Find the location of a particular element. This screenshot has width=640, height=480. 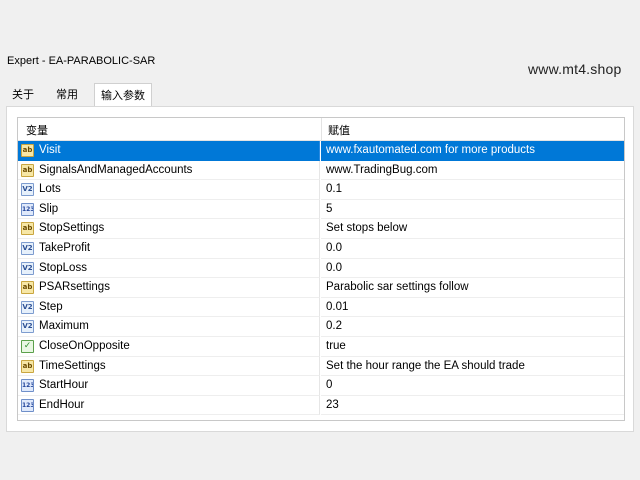

variable-cell: ab Visit is located at coordinates (169, 151).